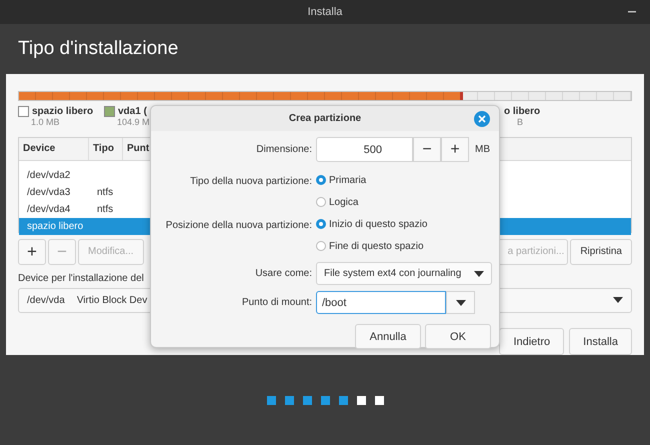 The height and width of the screenshot is (445, 650). Describe the element at coordinates (482, 118) in the screenshot. I see `close-icon` at that location.